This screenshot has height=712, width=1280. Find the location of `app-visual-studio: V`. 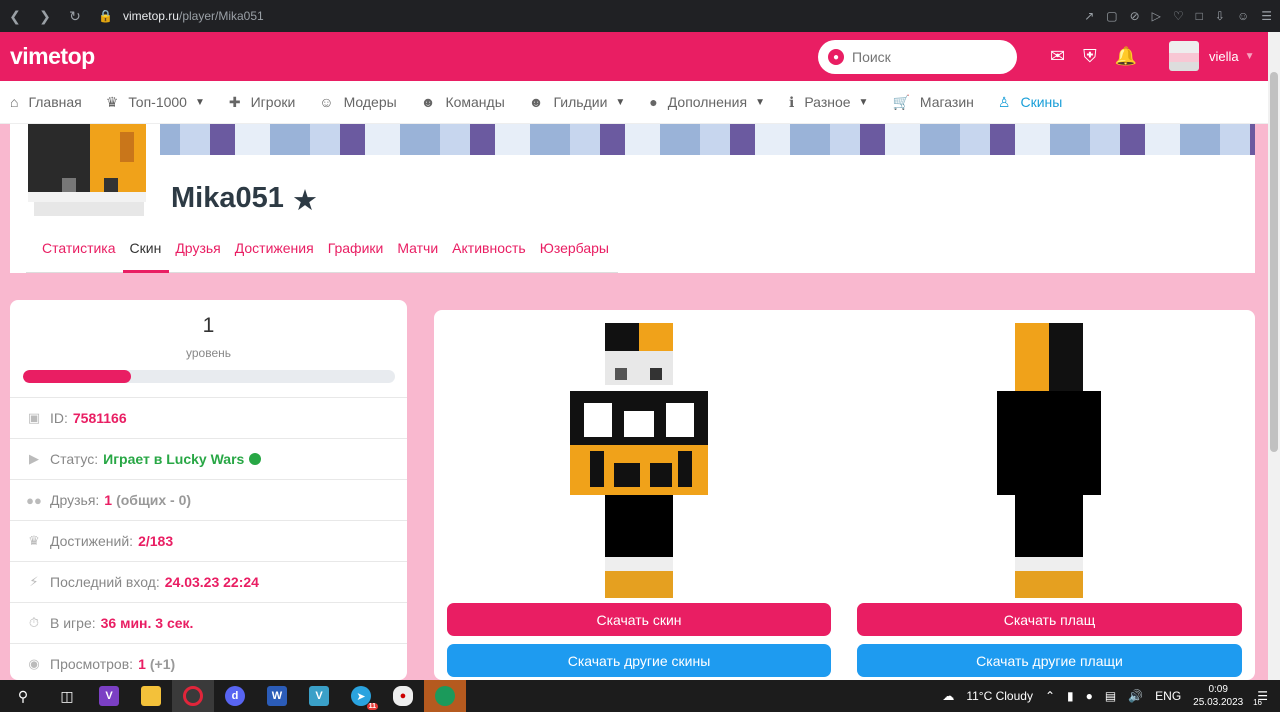

app-visual-studio: V is located at coordinates (109, 696).